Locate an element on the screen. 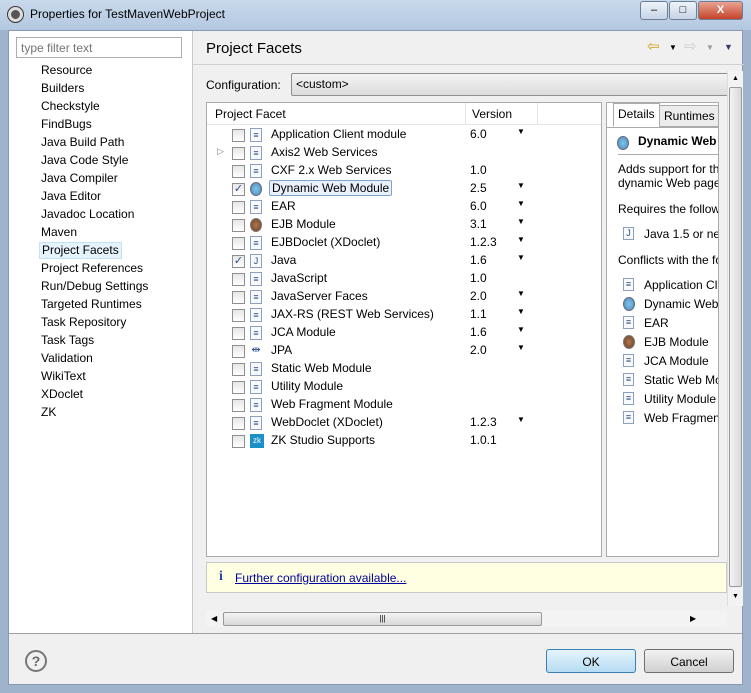 This screenshot has height=693, width=751. table-row: ≡ Application Client module 6.0 ▼ is located at coordinates (404, 135).